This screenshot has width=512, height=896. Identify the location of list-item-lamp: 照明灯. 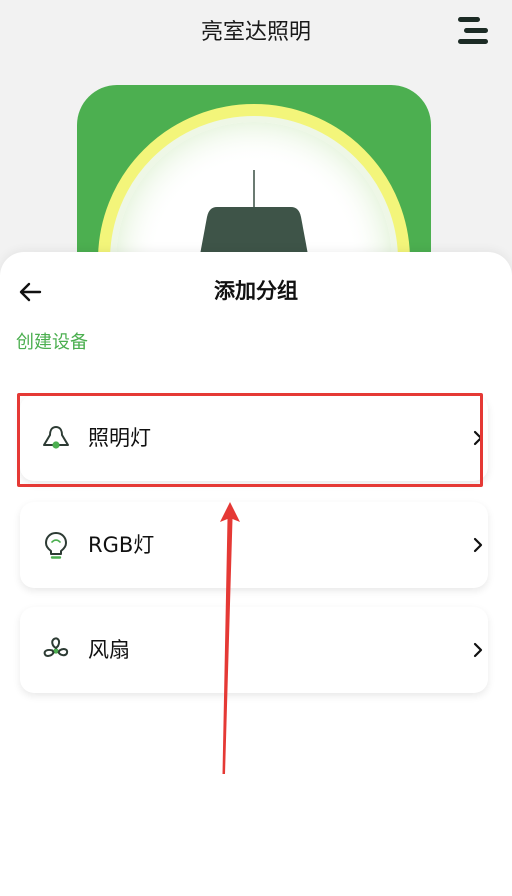
(254, 438).